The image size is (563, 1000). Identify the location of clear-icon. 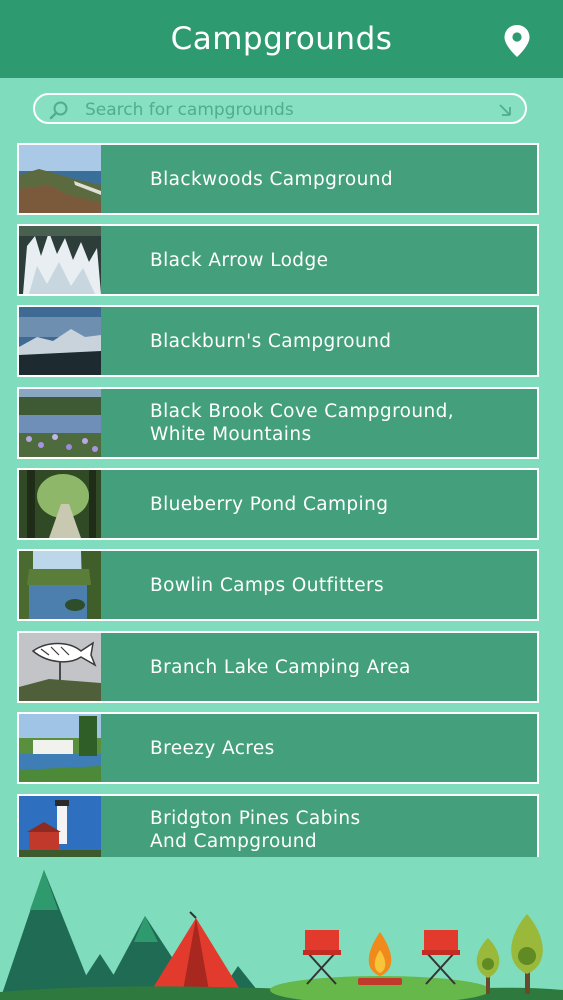
(505, 110).